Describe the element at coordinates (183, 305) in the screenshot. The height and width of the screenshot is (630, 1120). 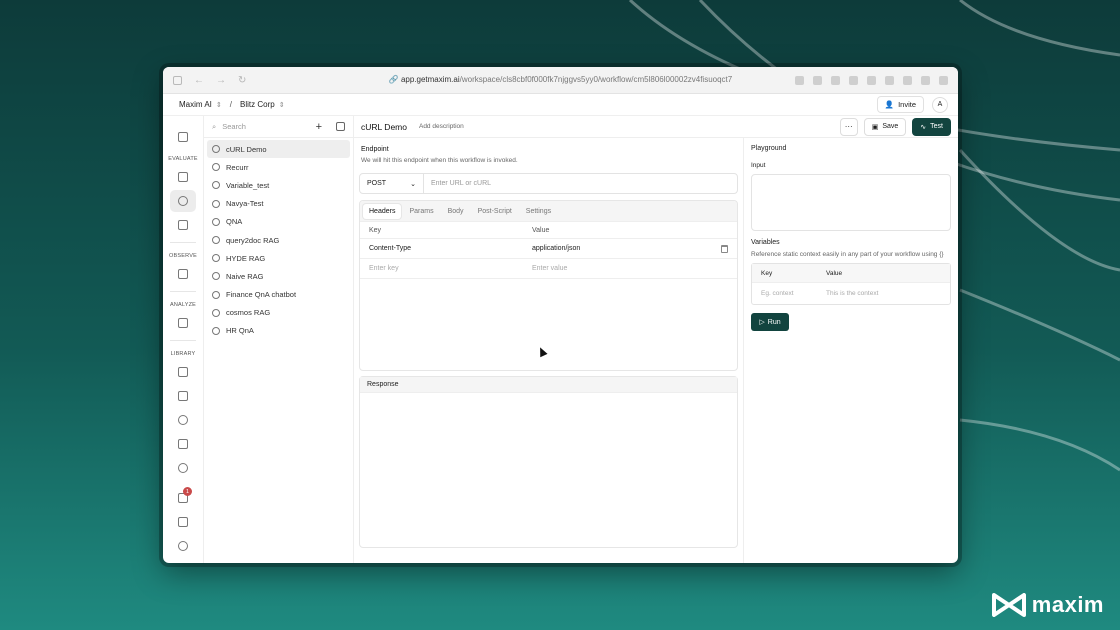
I see `rail-section-analyze: ANALYZE` at that location.